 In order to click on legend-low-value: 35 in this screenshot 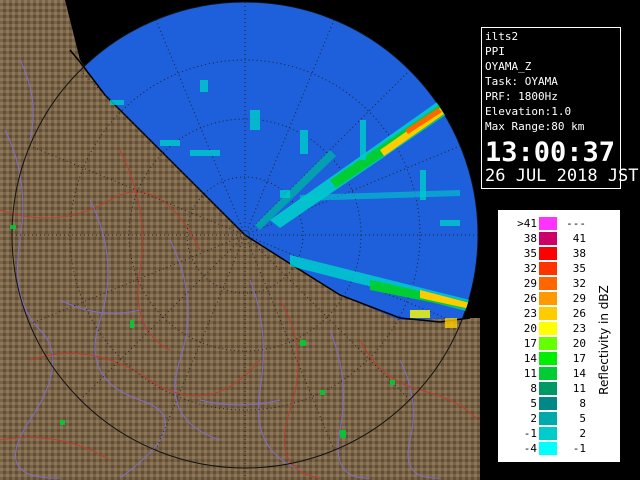, I will do `click(530, 253)`.